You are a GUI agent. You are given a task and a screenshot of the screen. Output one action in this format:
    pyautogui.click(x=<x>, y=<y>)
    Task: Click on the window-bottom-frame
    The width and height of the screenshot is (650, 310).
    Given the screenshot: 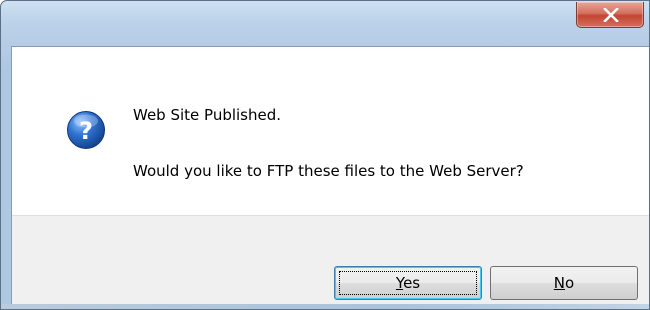 What is the action you would take?
    pyautogui.click(x=325, y=306)
    